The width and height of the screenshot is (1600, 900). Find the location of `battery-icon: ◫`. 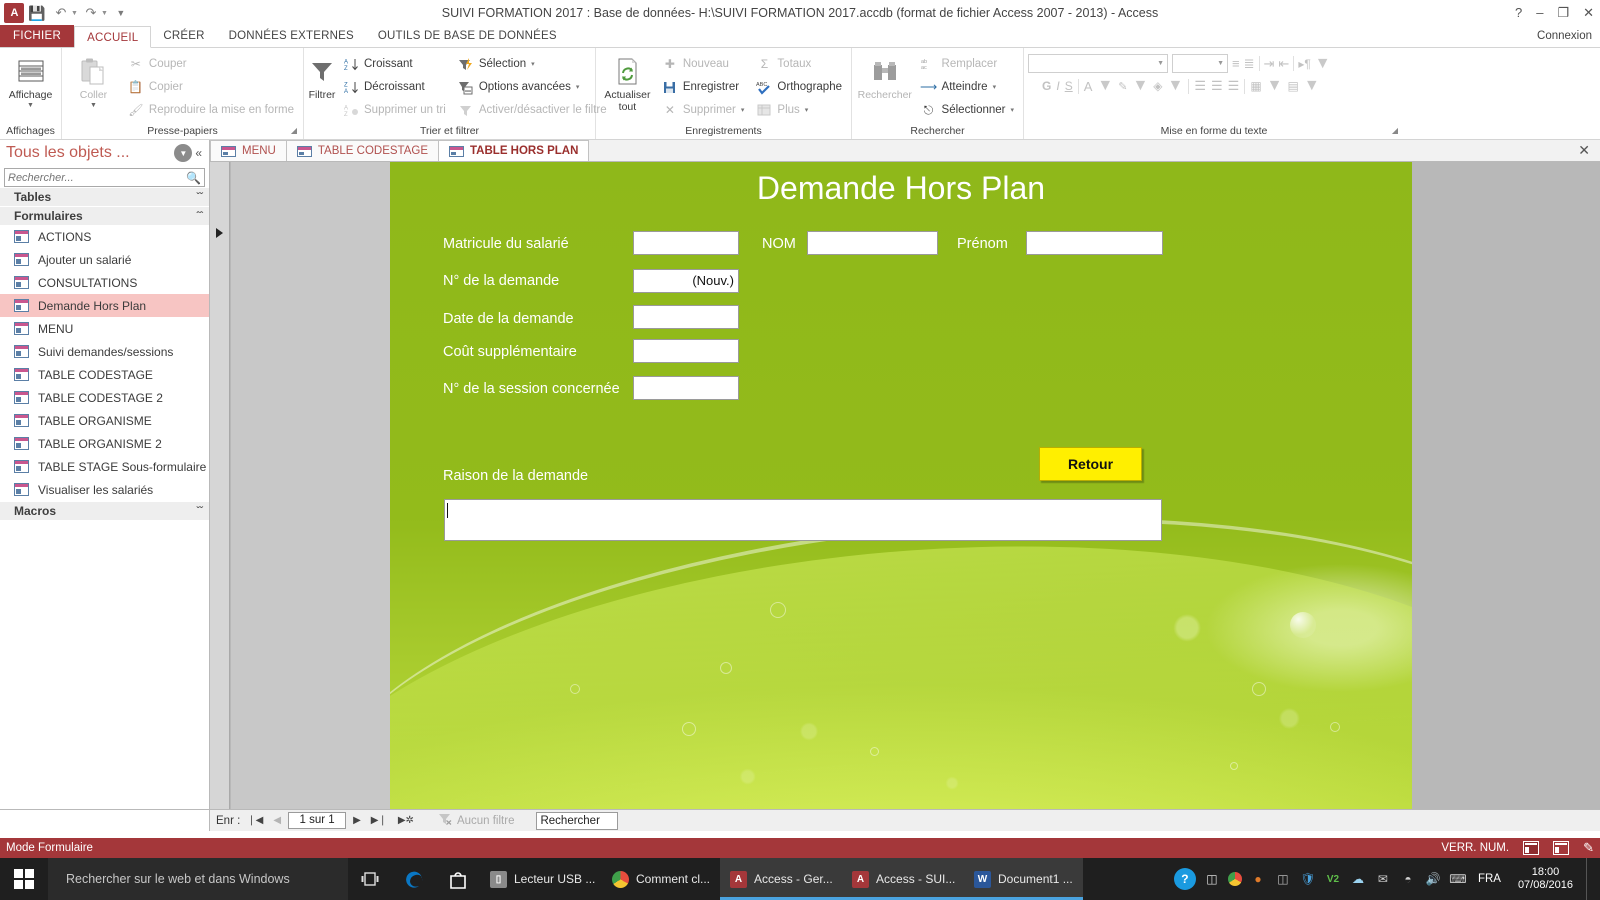

battery-icon: ◫ is located at coordinates (1212, 879).